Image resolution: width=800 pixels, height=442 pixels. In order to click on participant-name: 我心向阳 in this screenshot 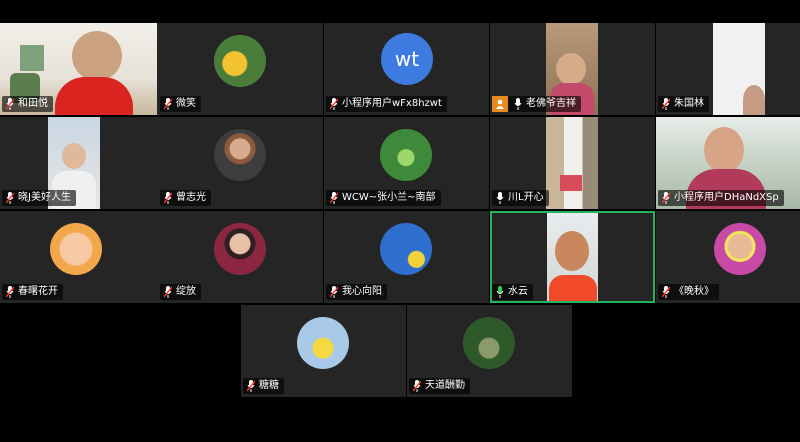, I will do `click(362, 291)`.